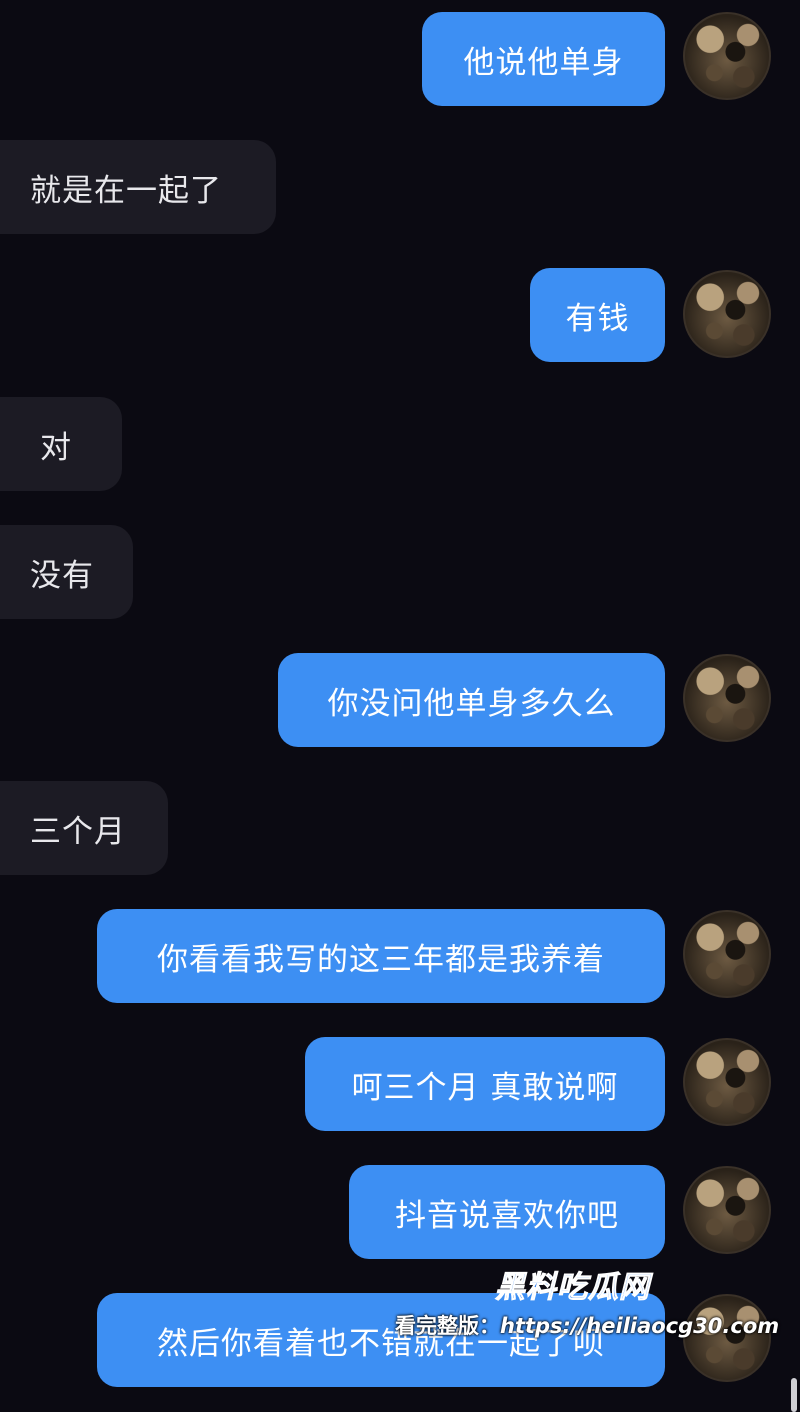 The height and width of the screenshot is (1412, 800). Describe the element at coordinates (507, 1215) in the screenshot. I see `message-text: 抖音说喜欢你吧` at that location.